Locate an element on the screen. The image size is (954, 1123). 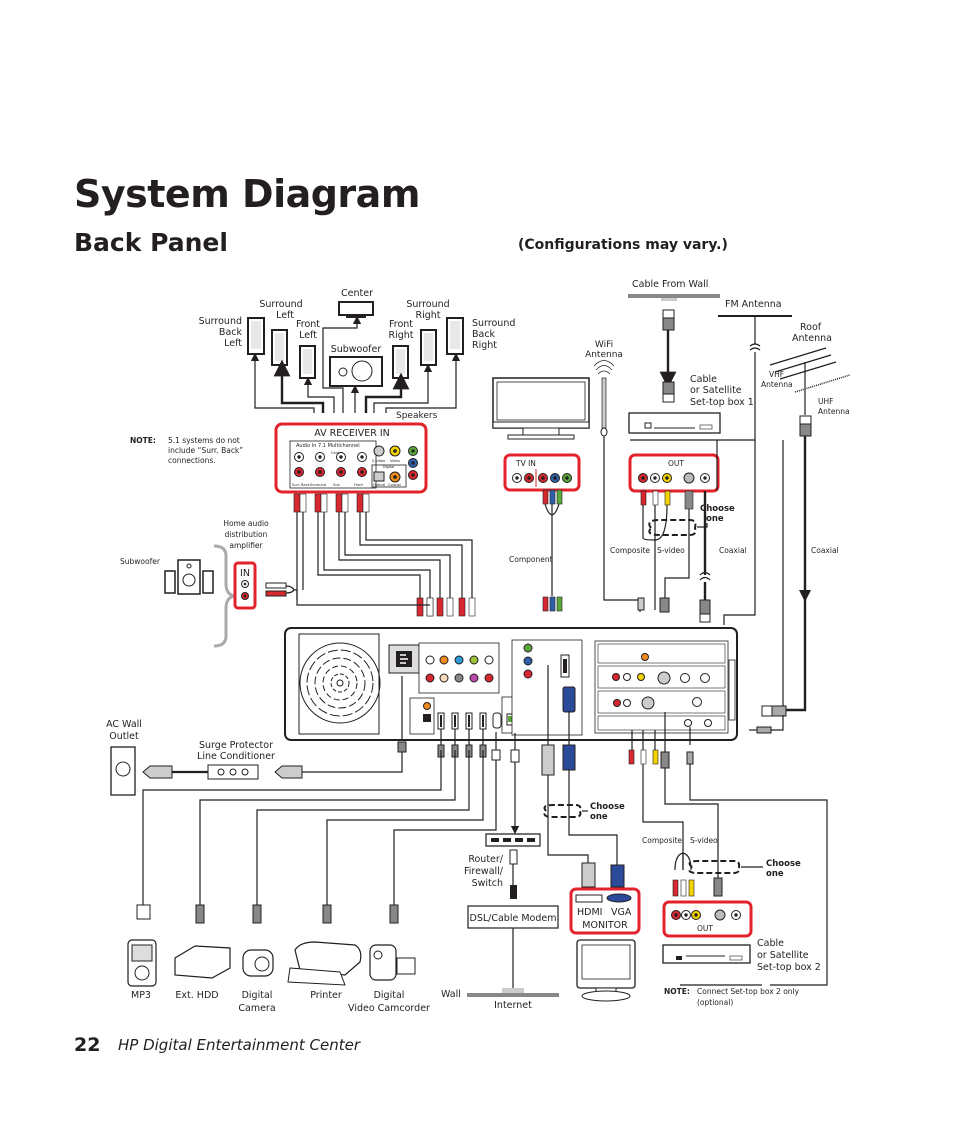
settop2-note-line-2: (optional) is located at coordinates (715, 1002).